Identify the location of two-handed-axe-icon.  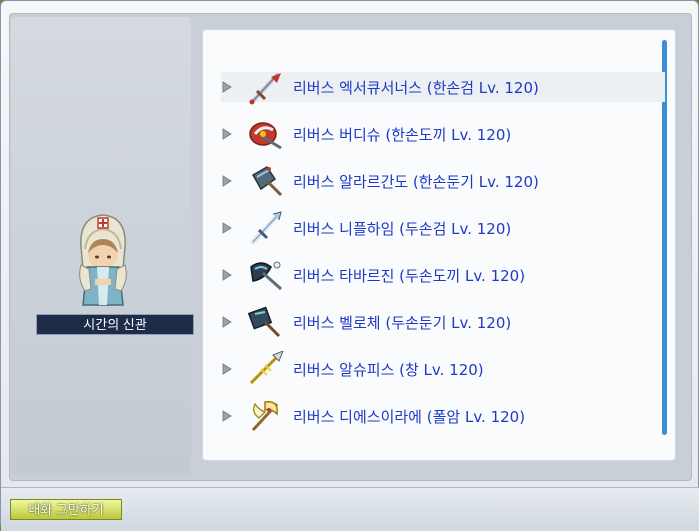
(266, 276).